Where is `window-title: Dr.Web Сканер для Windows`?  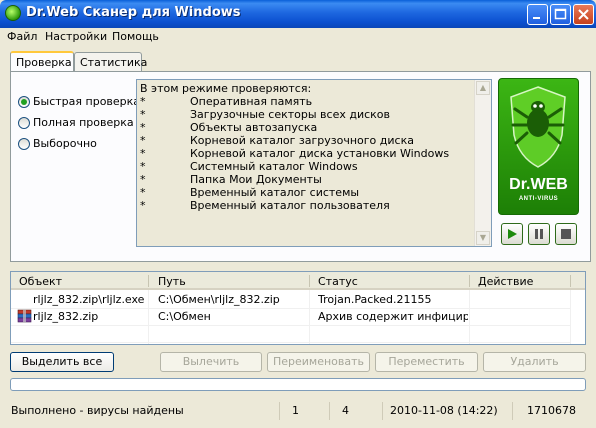 window-title: Dr.Web Сканер для Windows is located at coordinates (133, 12).